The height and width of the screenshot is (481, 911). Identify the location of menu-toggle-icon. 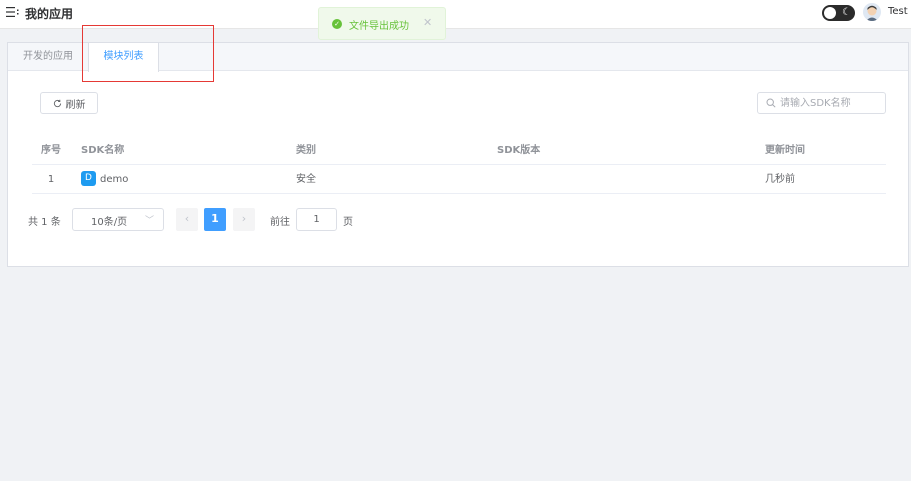
(12, 12).